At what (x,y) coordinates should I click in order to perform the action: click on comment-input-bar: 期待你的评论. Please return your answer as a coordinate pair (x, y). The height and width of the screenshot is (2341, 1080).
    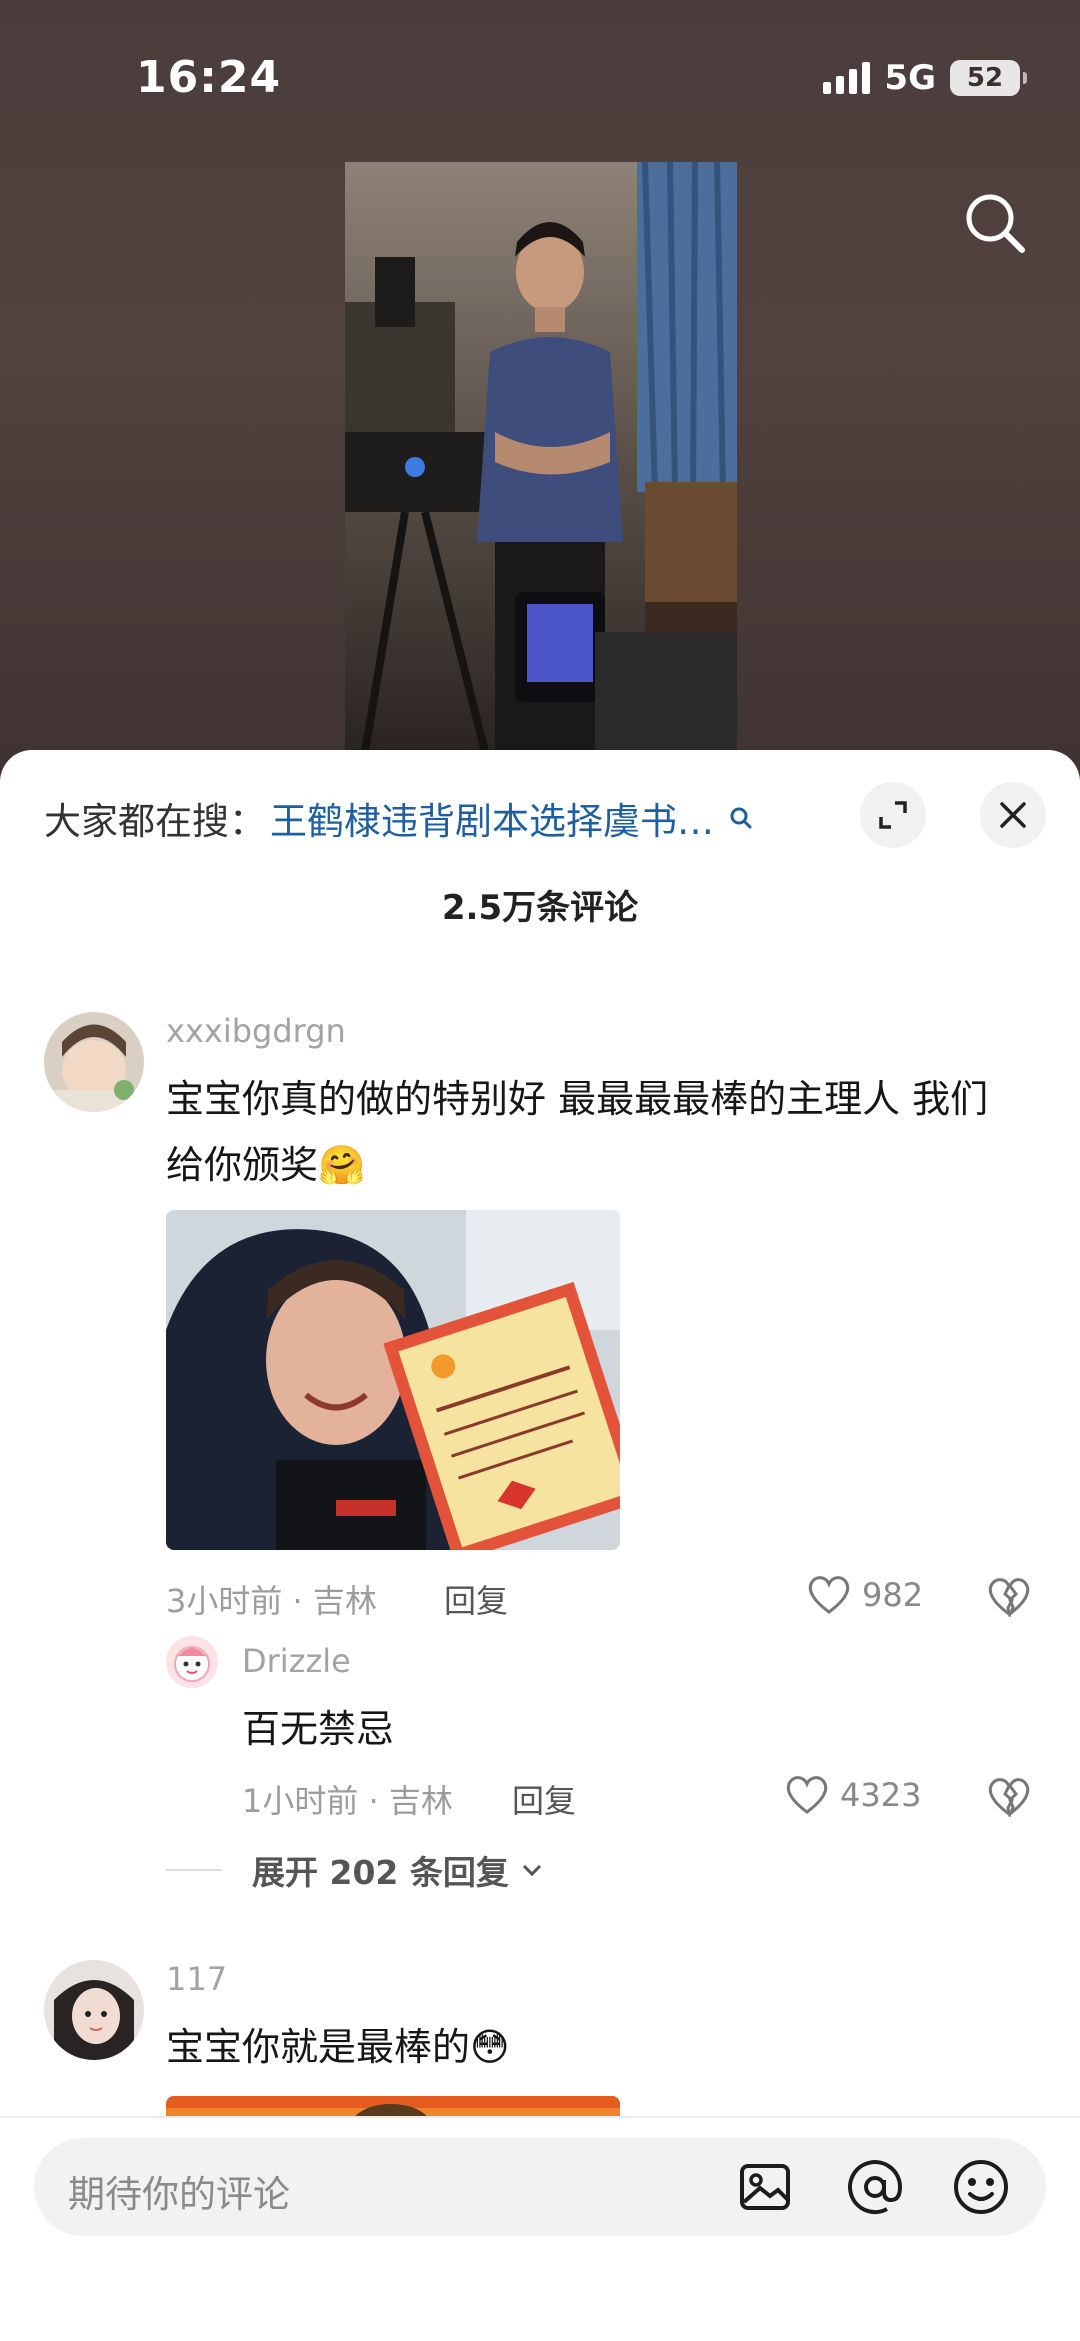
    Looking at the image, I should click on (540, 2228).